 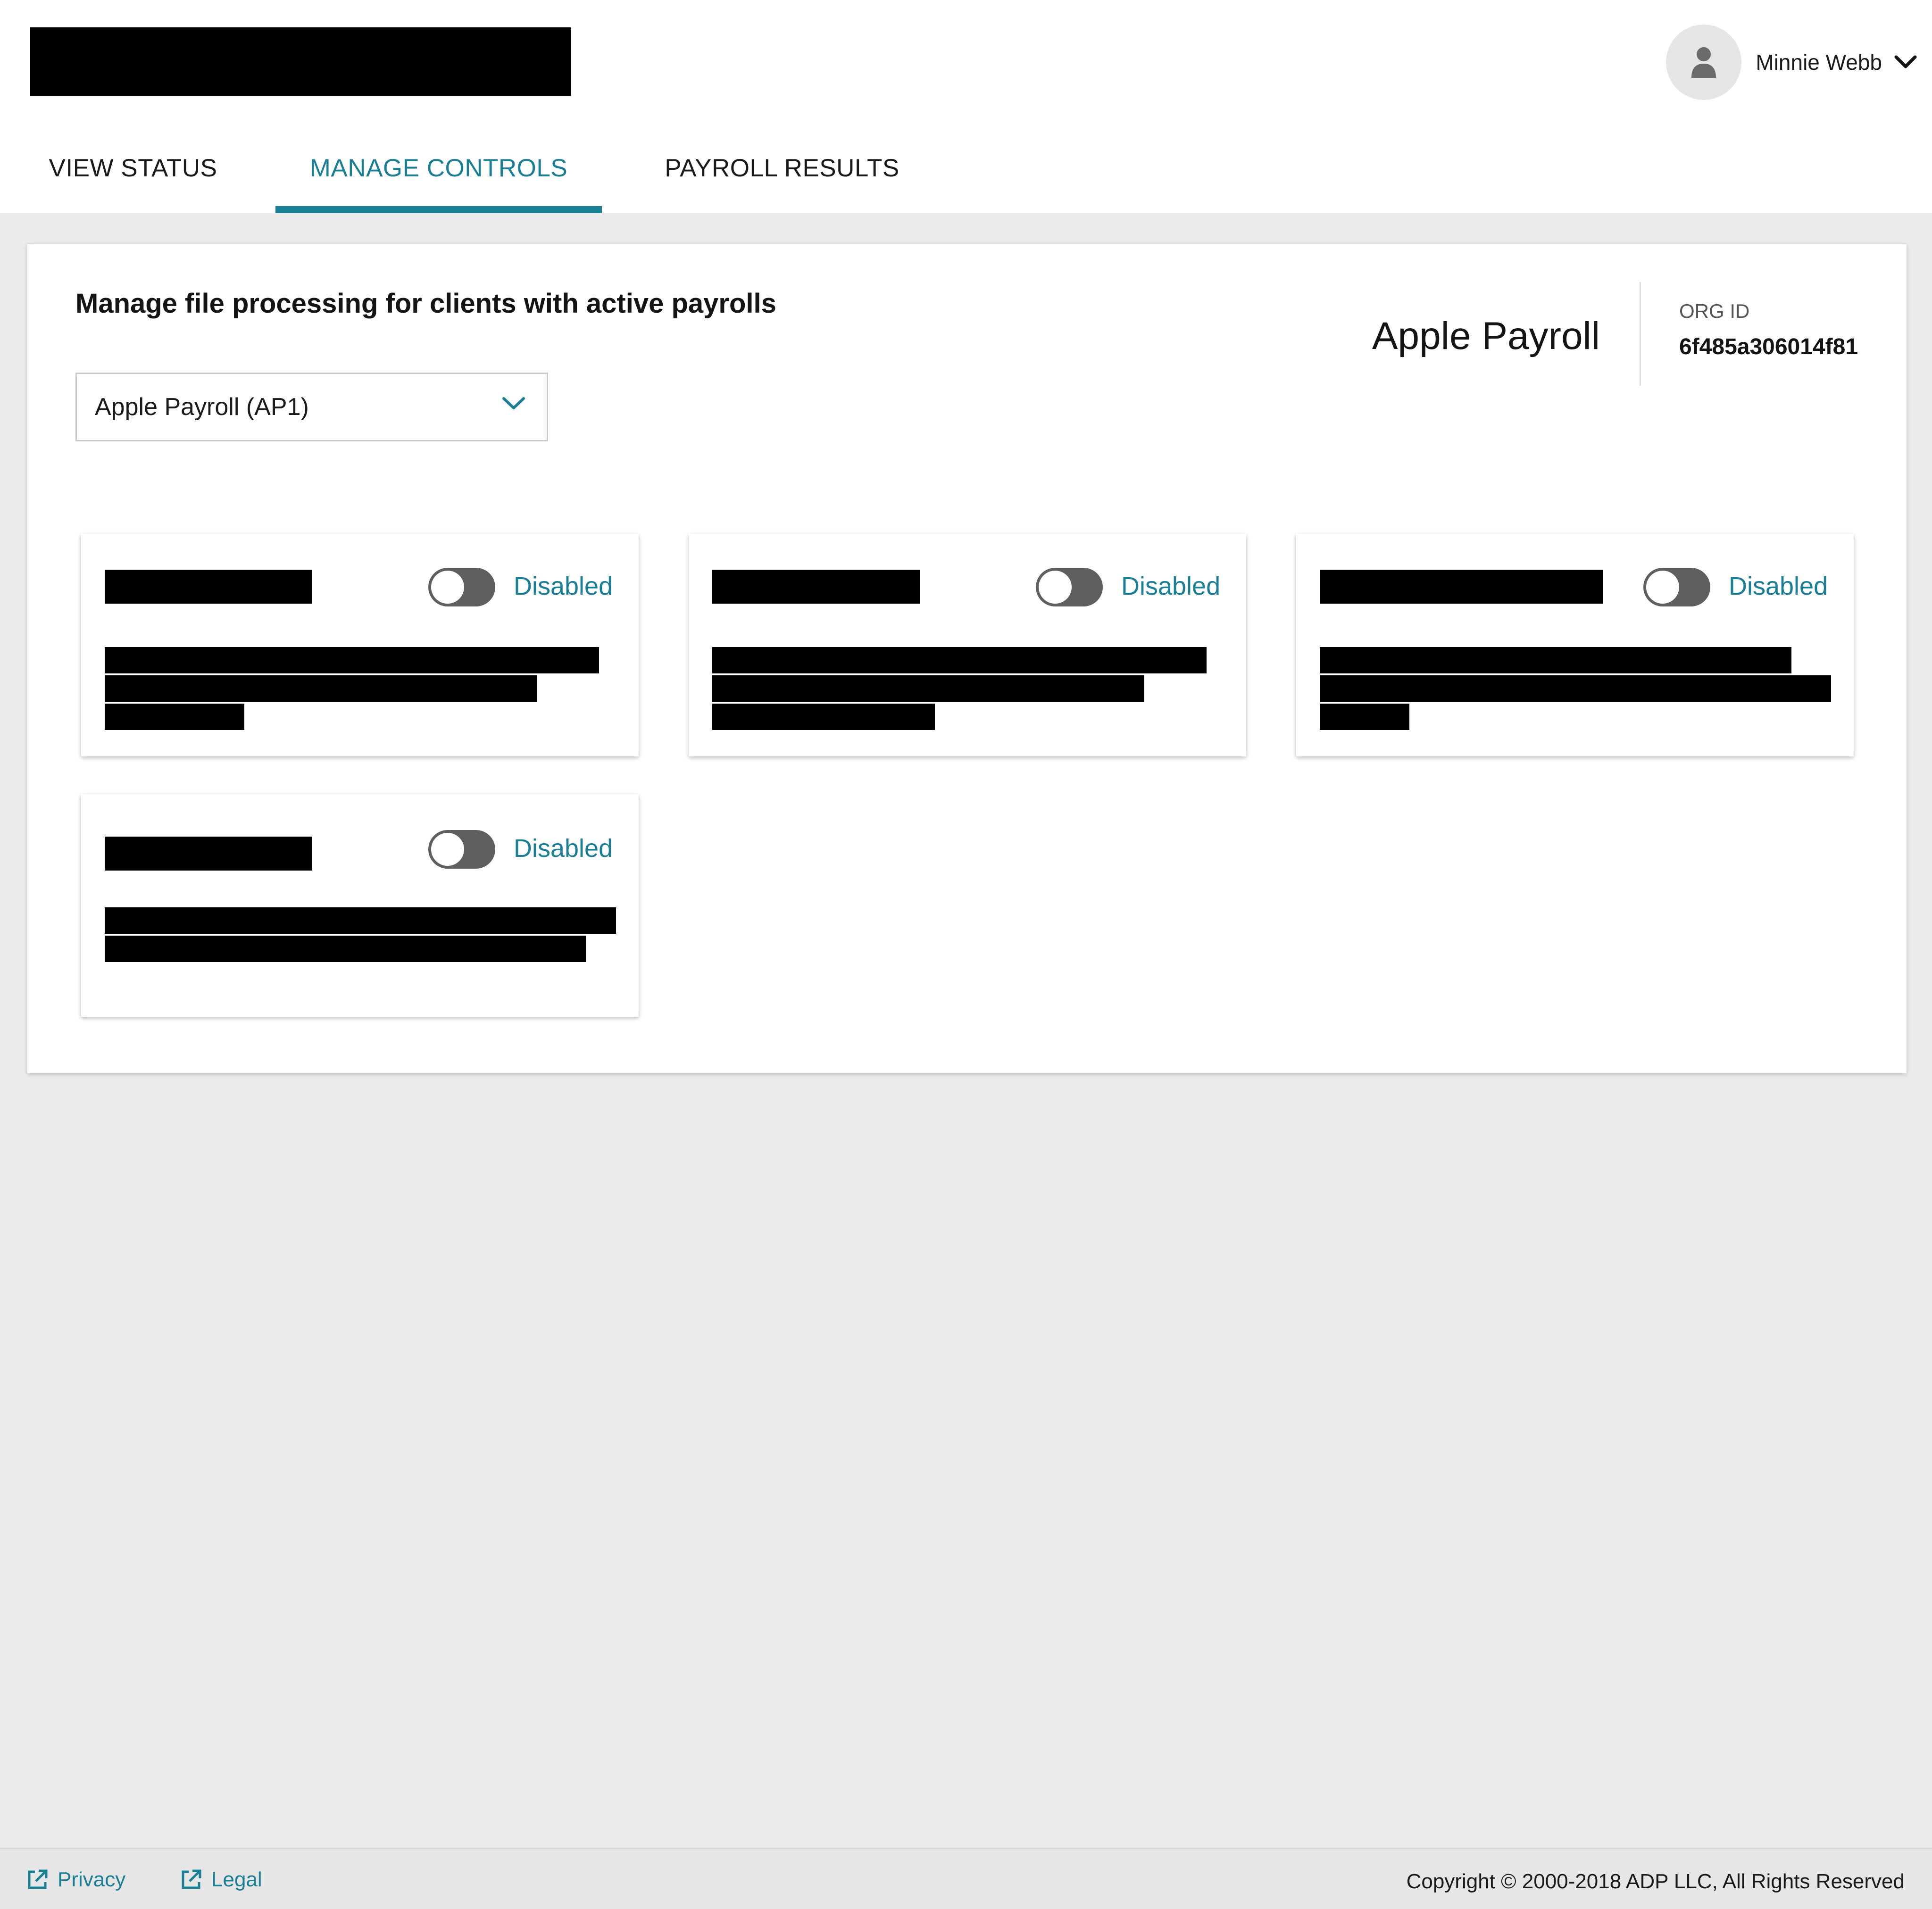 What do you see at coordinates (236, 1880) in the screenshot?
I see `legal-link-label: Legal` at bounding box center [236, 1880].